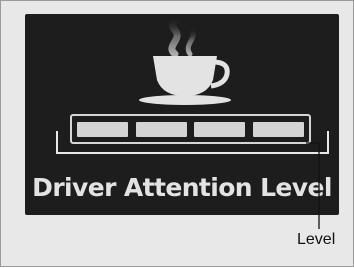 This screenshot has height=268, width=354. What do you see at coordinates (316, 239) in the screenshot?
I see `level-callout-label: Level` at bounding box center [316, 239].